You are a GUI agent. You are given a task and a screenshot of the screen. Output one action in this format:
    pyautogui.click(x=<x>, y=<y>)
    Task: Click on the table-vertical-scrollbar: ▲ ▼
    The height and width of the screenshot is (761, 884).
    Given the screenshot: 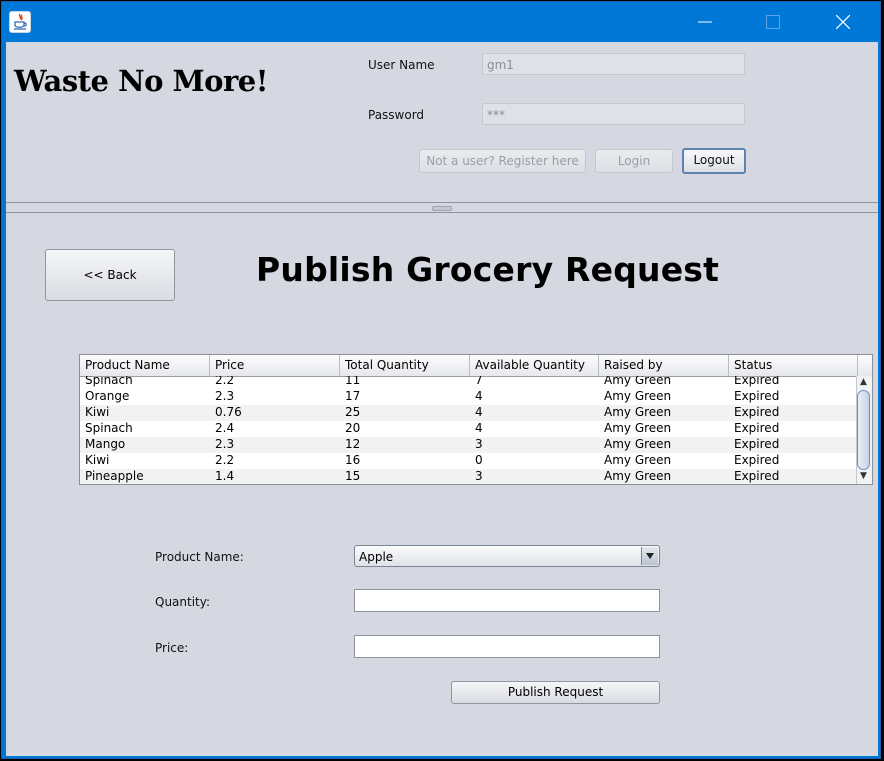 What is the action you would take?
    pyautogui.click(x=864, y=430)
    